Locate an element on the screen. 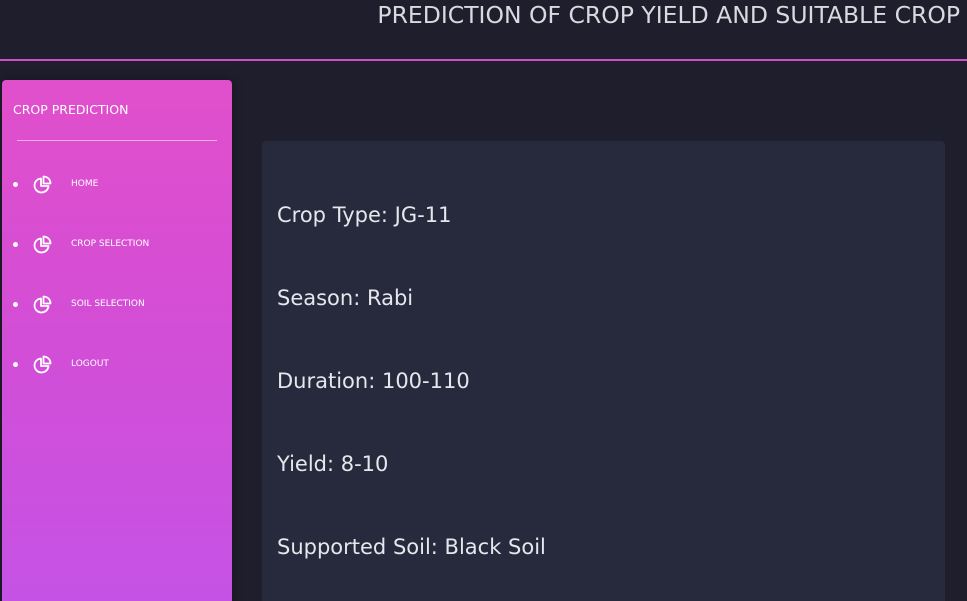 This screenshot has width=967, height=601. sidebar-item-label: SOIL SELECTION is located at coordinates (108, 304).